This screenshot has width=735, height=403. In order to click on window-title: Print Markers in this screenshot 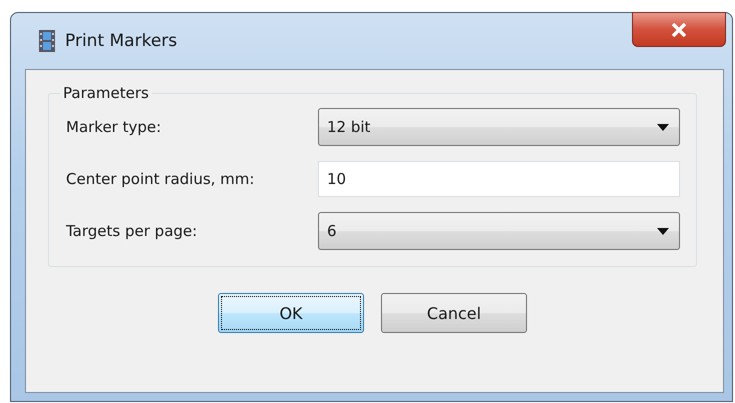, I will do `click(121, 41)`.